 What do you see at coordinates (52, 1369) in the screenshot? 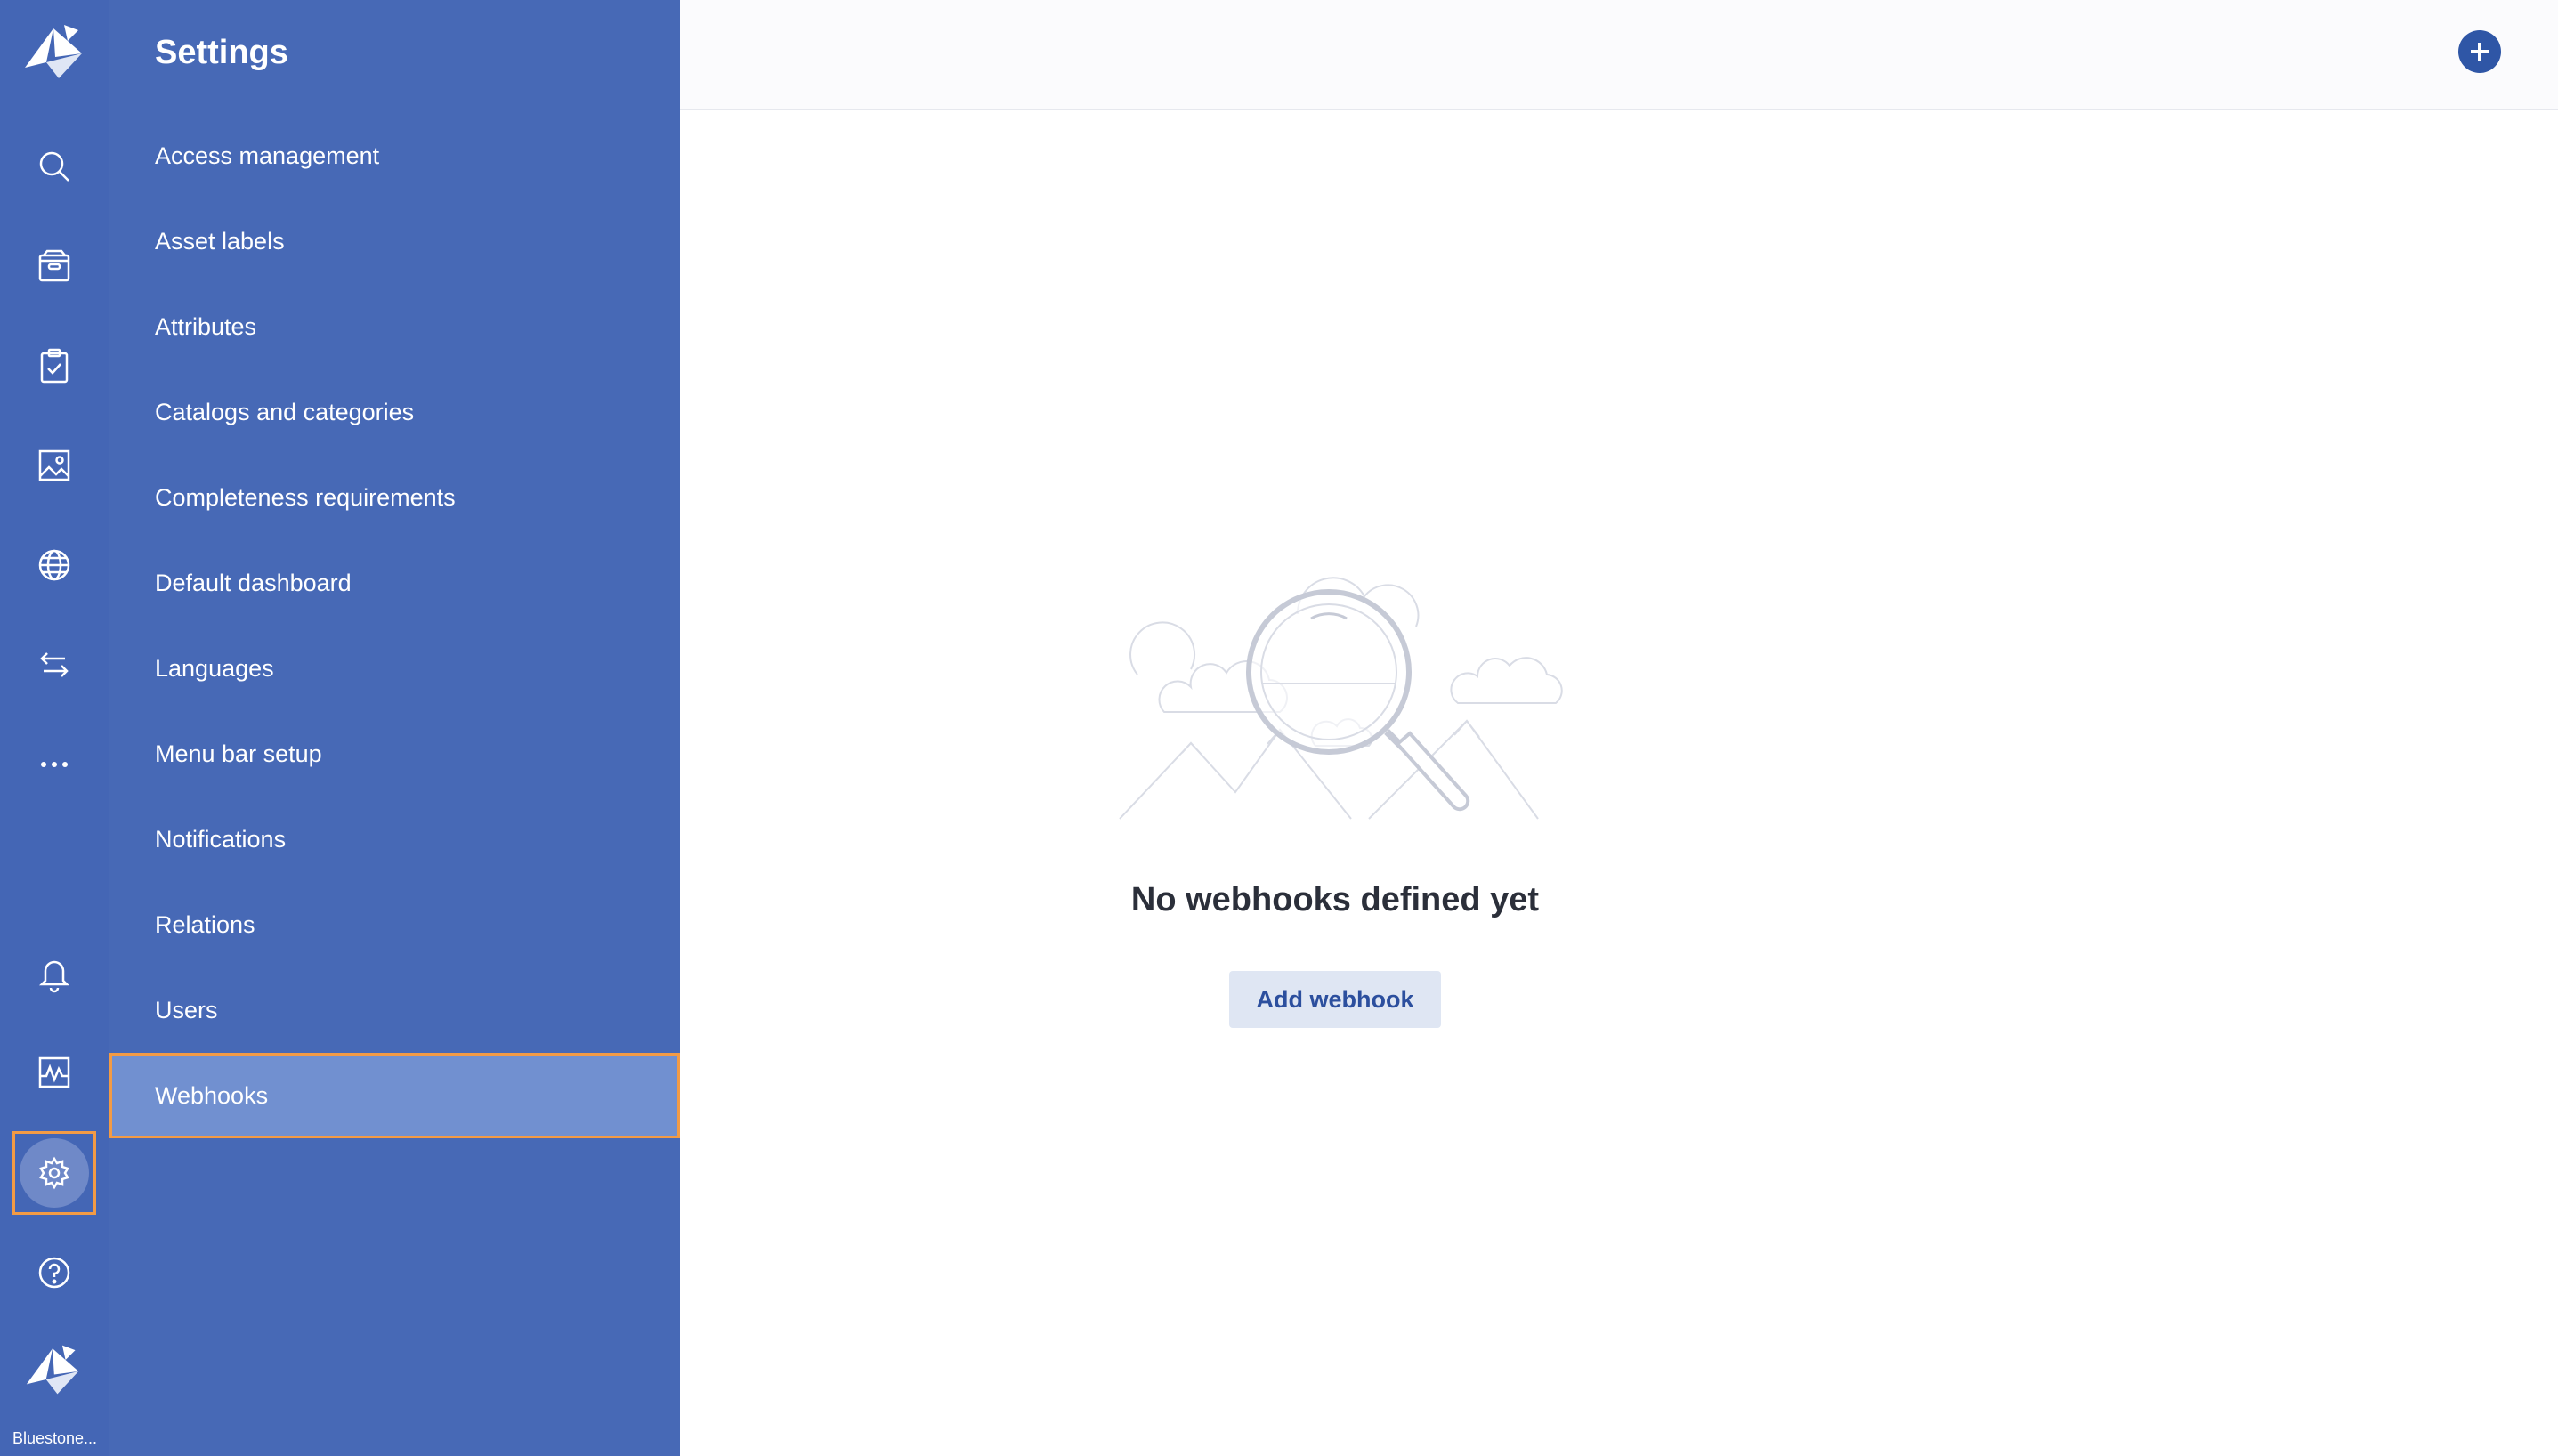
I see `org-logo-icon` at bounding box center [52, 1369].